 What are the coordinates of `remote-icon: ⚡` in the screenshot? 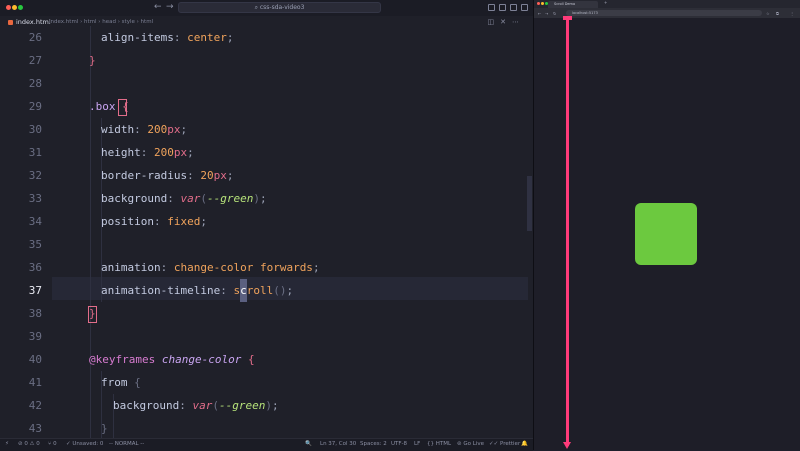 It's located at (7, 444).